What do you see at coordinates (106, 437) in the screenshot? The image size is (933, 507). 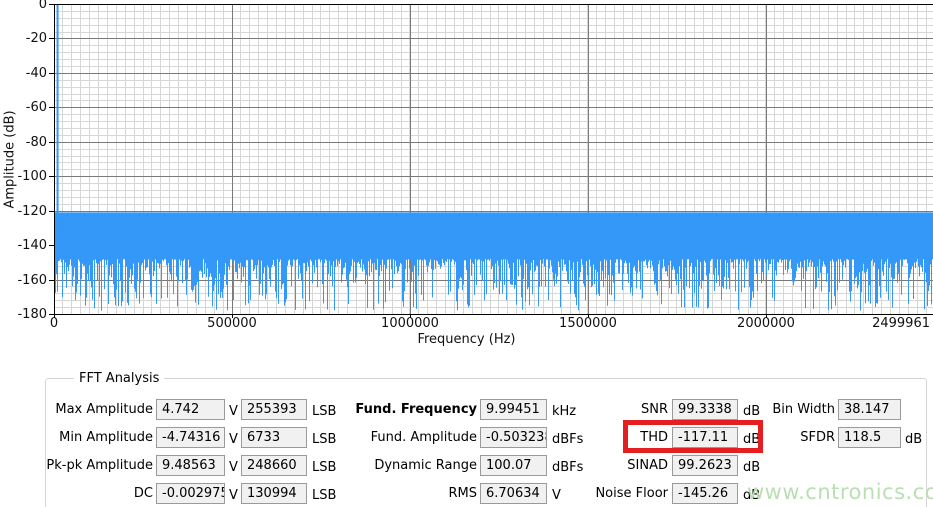 I see `field-label: Min Amplitude` at bounding box center [106, 437].